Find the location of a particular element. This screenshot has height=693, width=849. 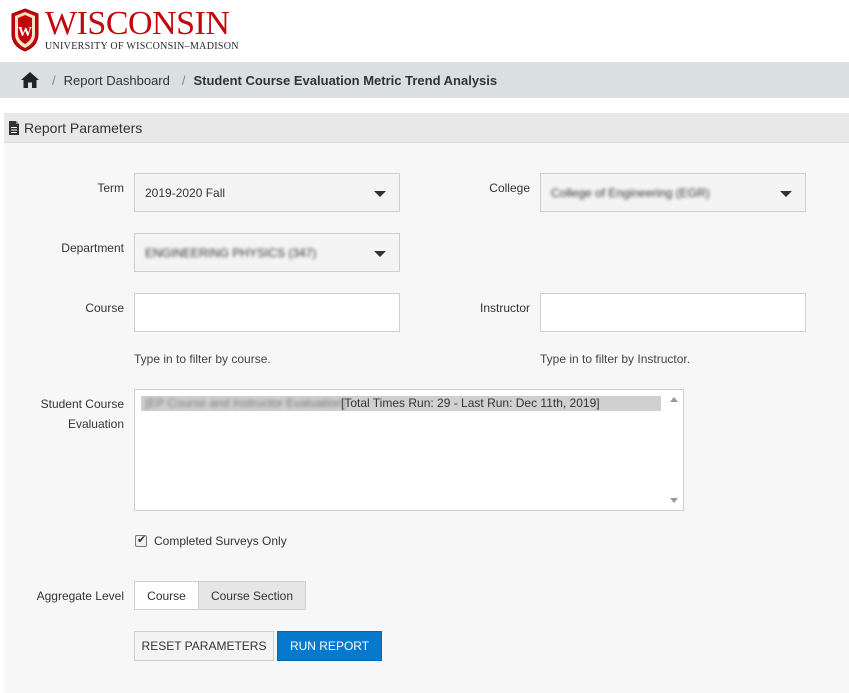

panel-header: Report Parameters is located at coordinates (426, 128).